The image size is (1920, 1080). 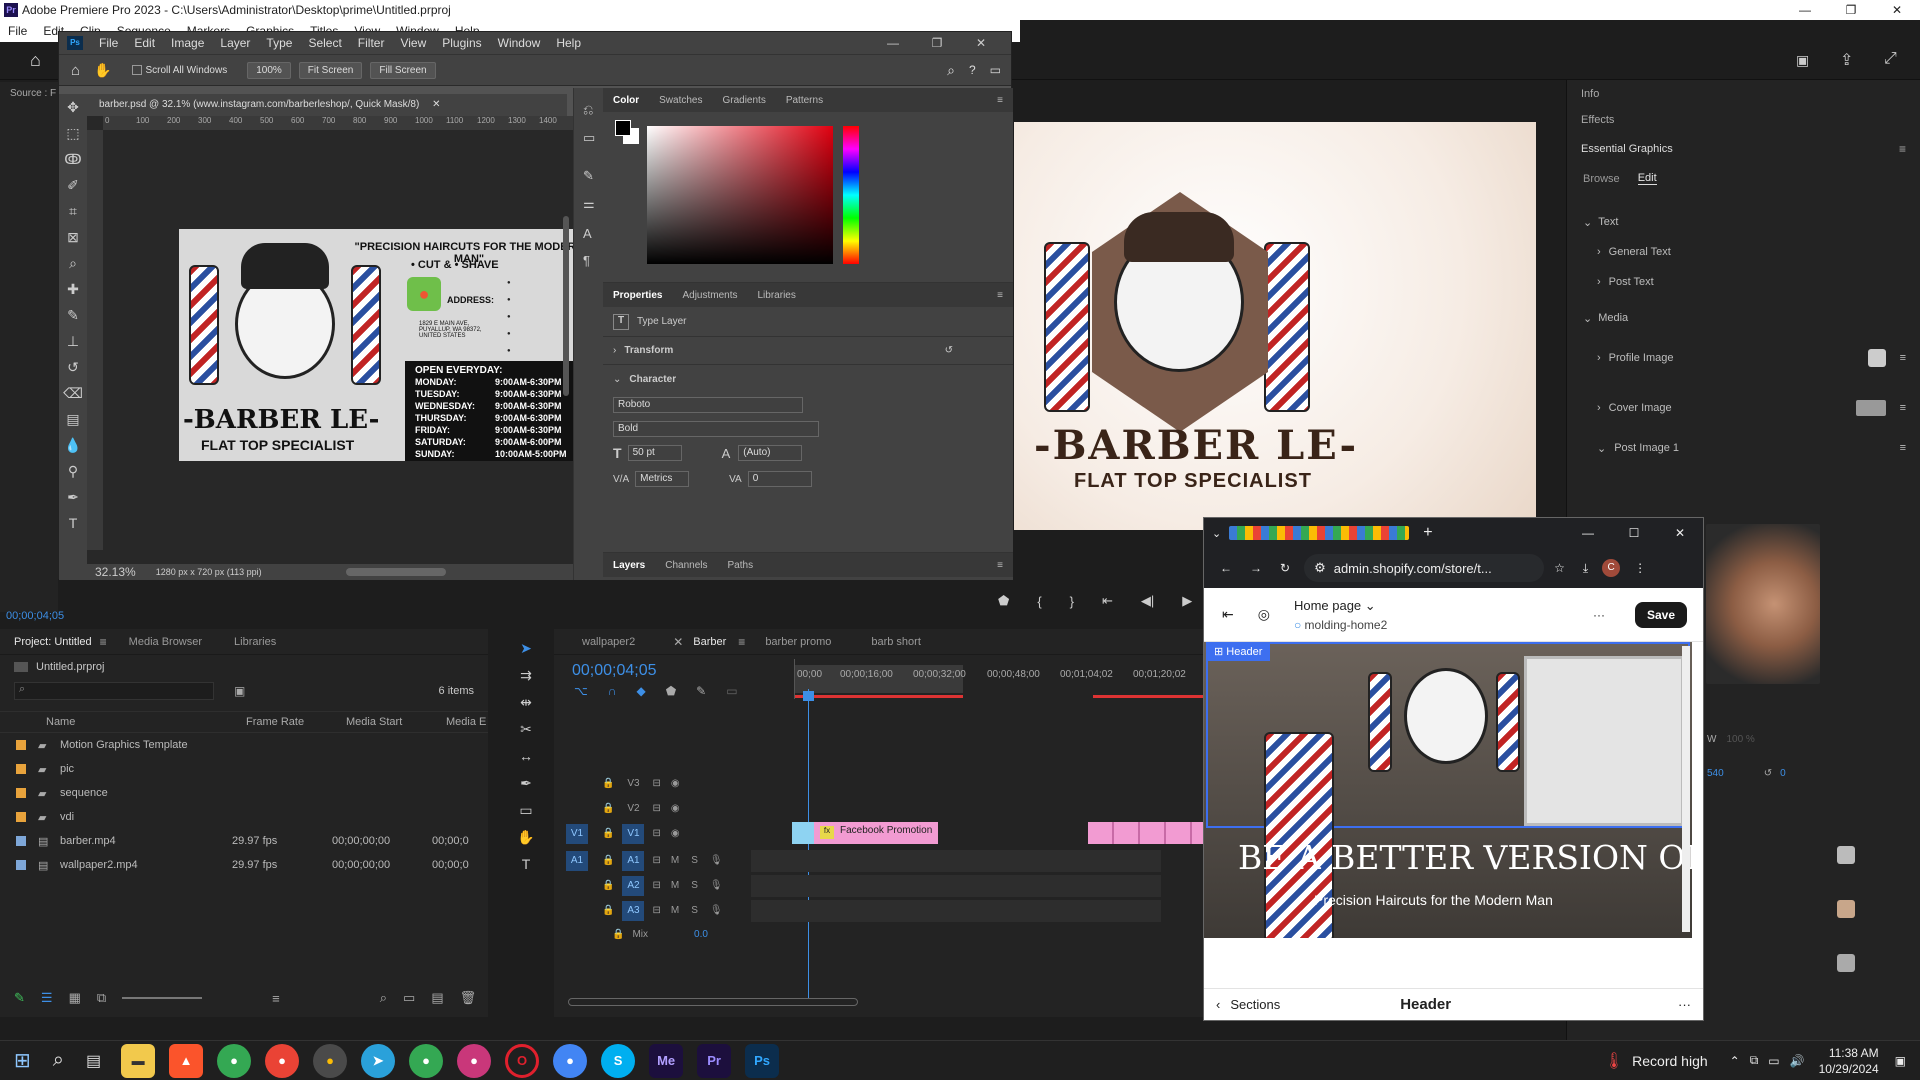 What do you see at coordinates (526, 869) in the screenshot?
I see `type-tool-icon: T` at bounding box center [526, 869].